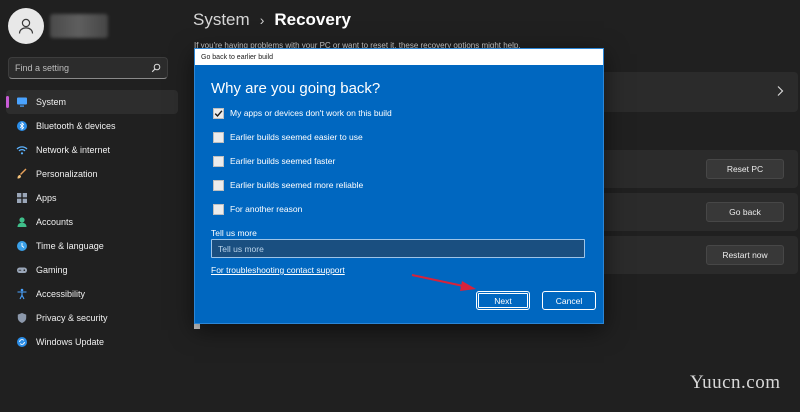  What do you see at coordinates (92, 270) in the screenshot?
I see `sidebar-item-gaming: Gaming` at bounding box center [92, 270].